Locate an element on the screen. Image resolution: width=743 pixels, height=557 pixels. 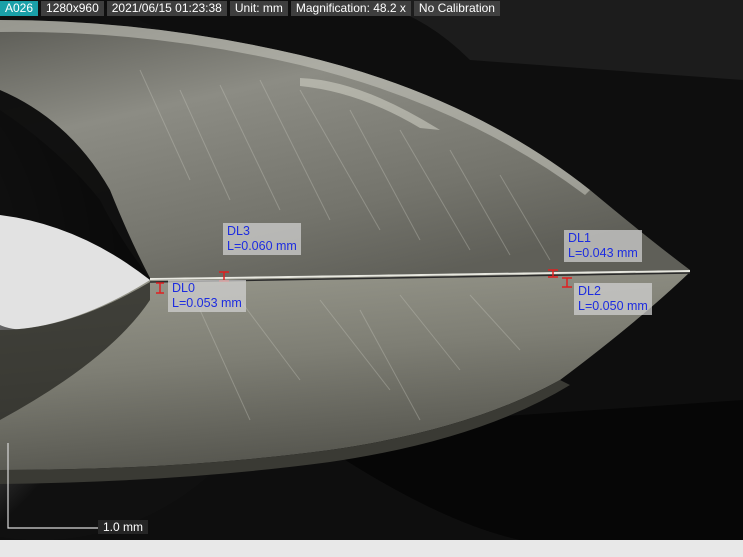
measurement-name: DL3 is located at coordinates (238, 231).